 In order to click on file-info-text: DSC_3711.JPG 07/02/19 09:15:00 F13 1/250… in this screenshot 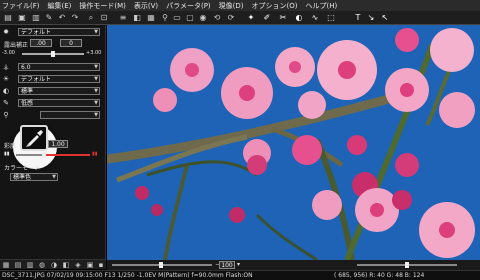, I will do `click(127, 275)`.